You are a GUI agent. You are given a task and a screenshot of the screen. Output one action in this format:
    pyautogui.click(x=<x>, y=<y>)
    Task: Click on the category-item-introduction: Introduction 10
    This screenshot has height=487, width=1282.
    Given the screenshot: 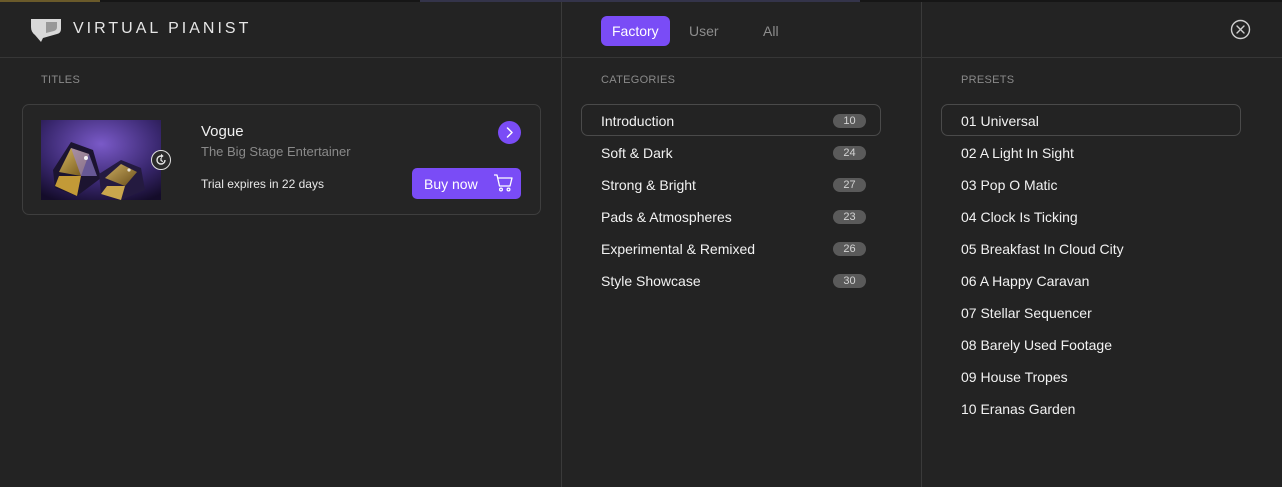 What is the action you would take?
    pyautogui.click(x=731, y=120)
    